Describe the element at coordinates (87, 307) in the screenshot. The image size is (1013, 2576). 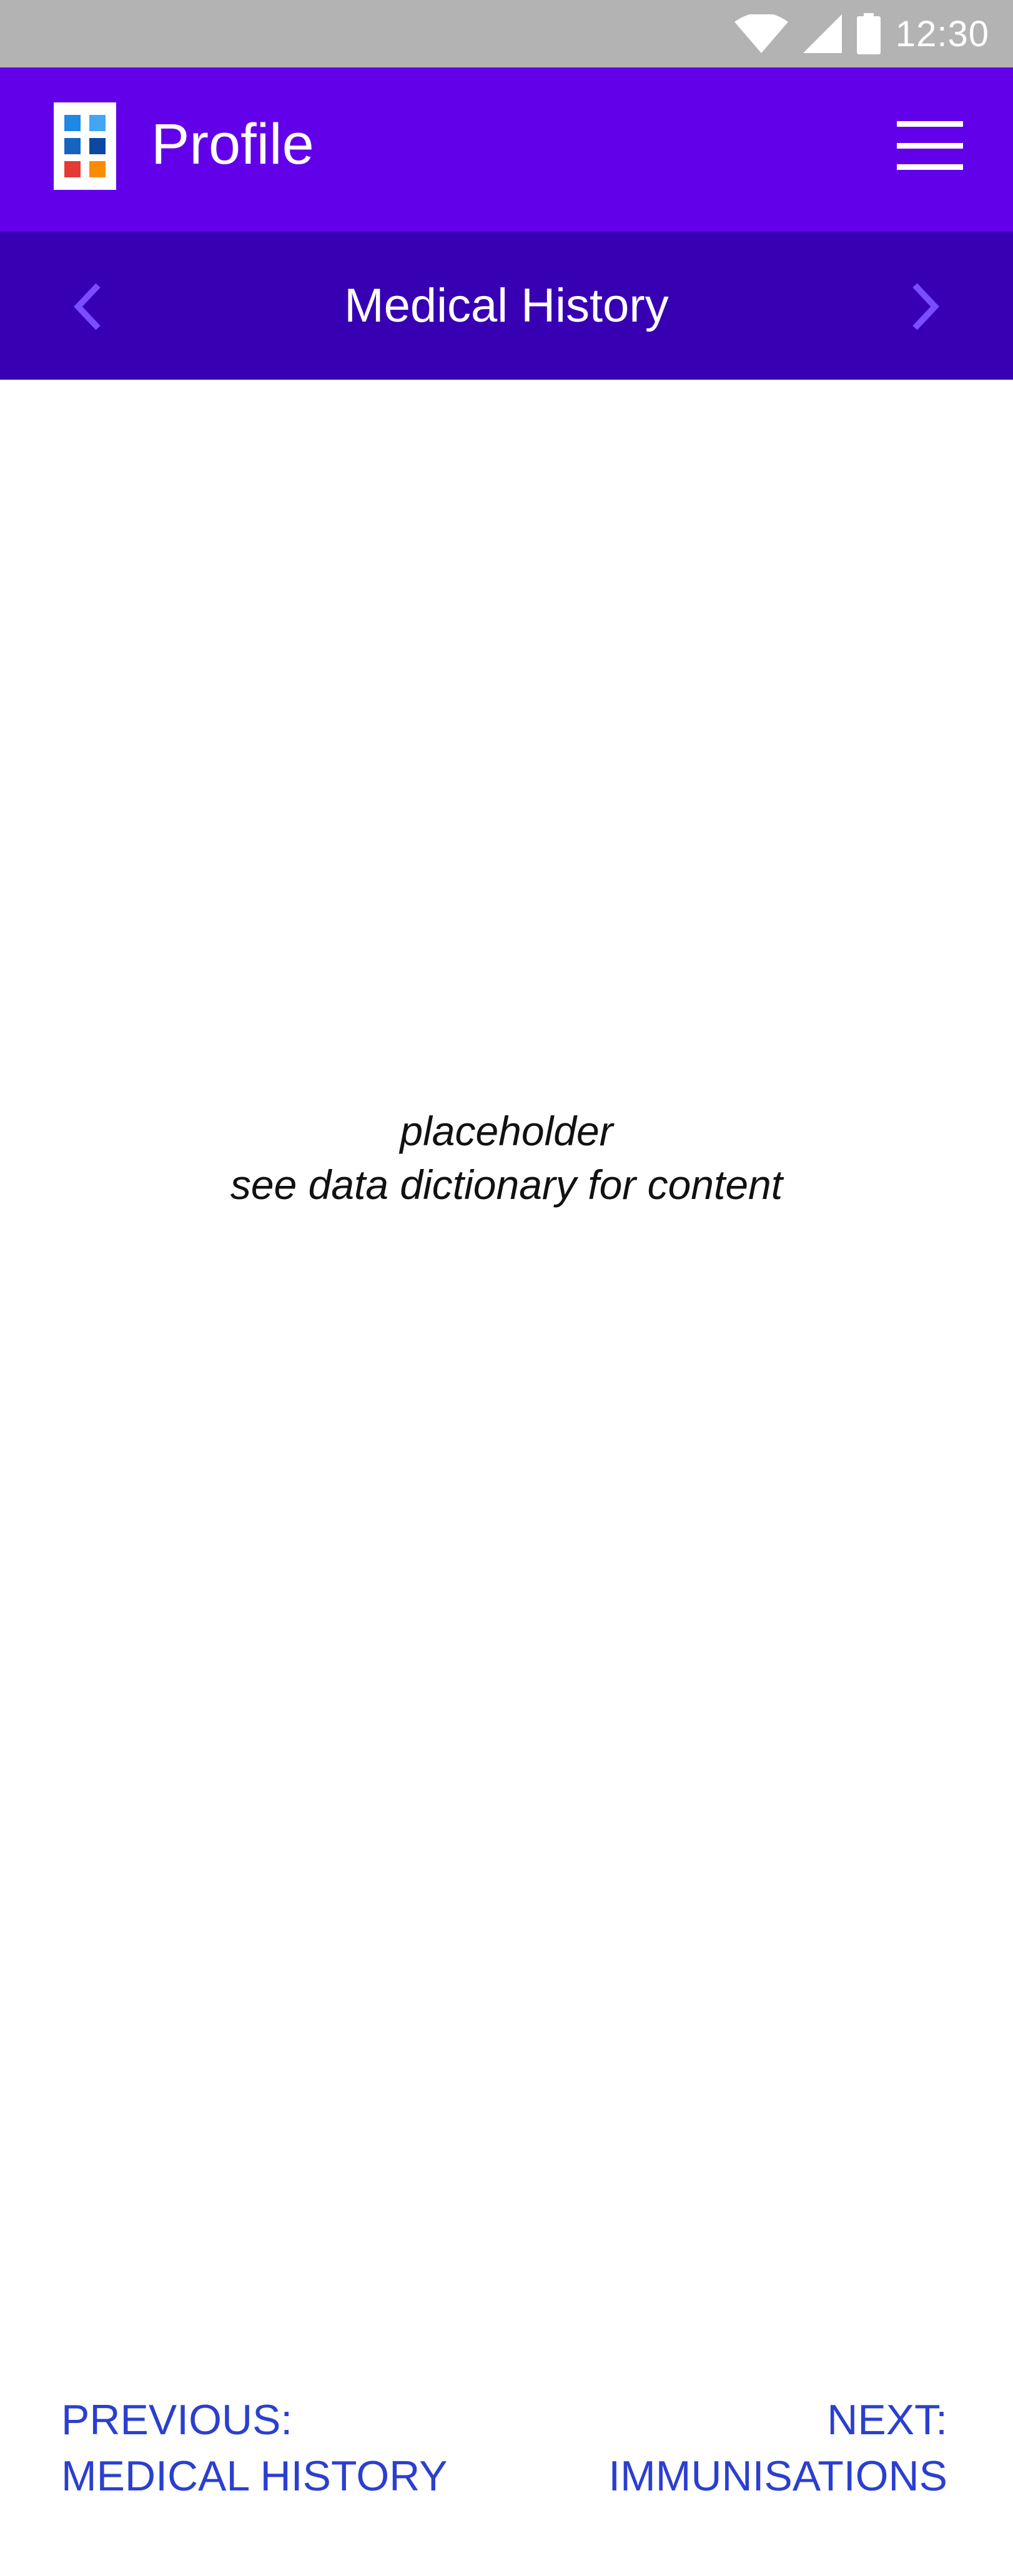
I see `chevron-left-icon` at that location.